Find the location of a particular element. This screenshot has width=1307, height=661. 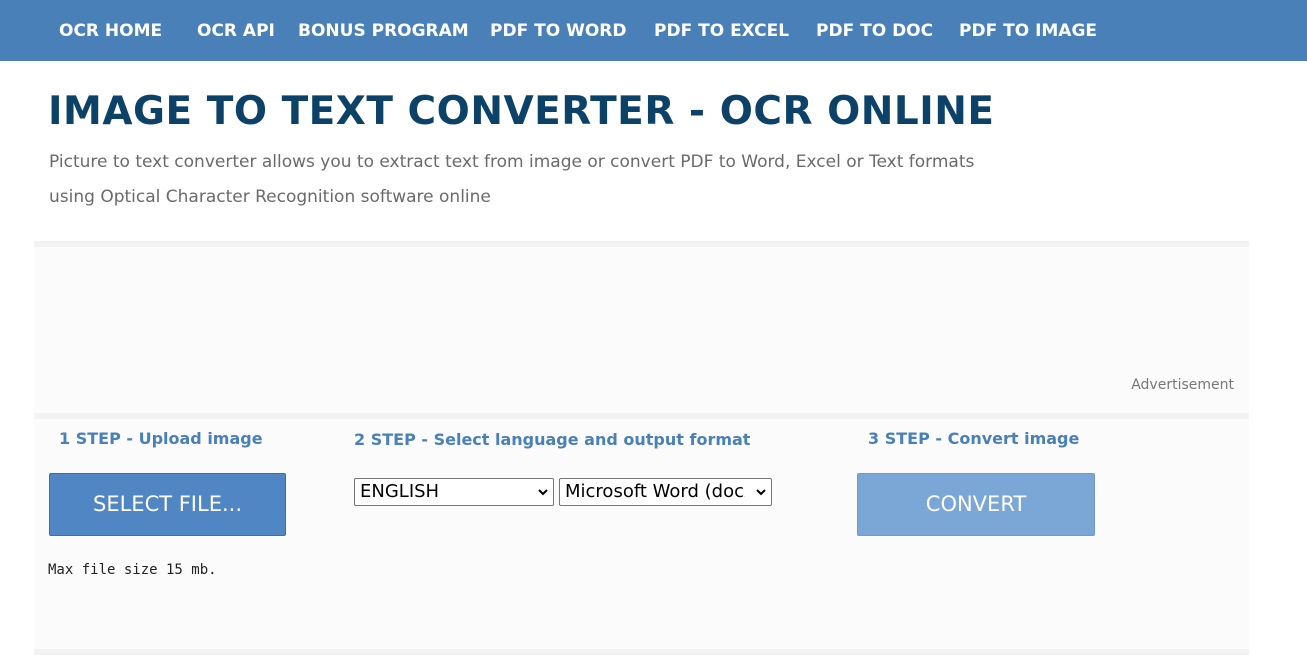

nav-item-pdf-to-doc: PDF TO DOC is located at coordinates (874, 31).